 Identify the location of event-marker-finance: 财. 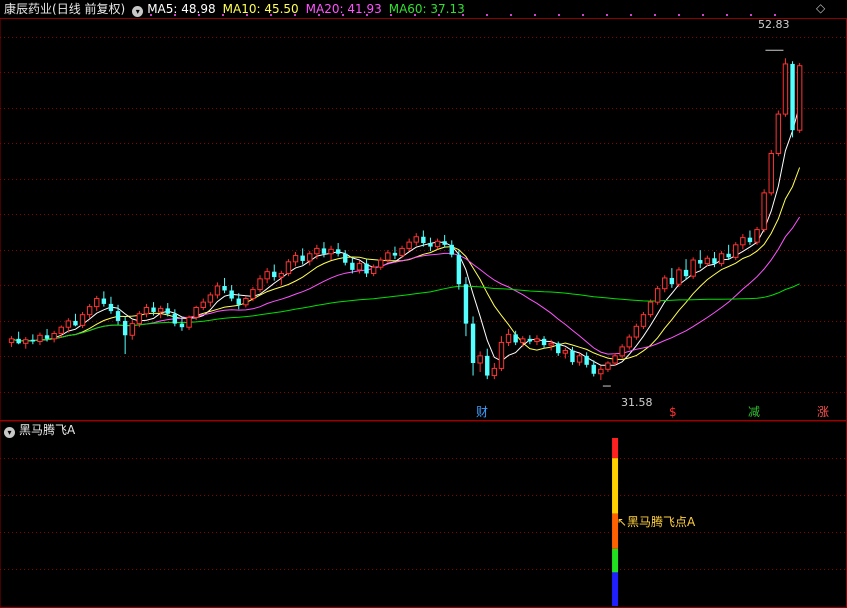
(482, 412).